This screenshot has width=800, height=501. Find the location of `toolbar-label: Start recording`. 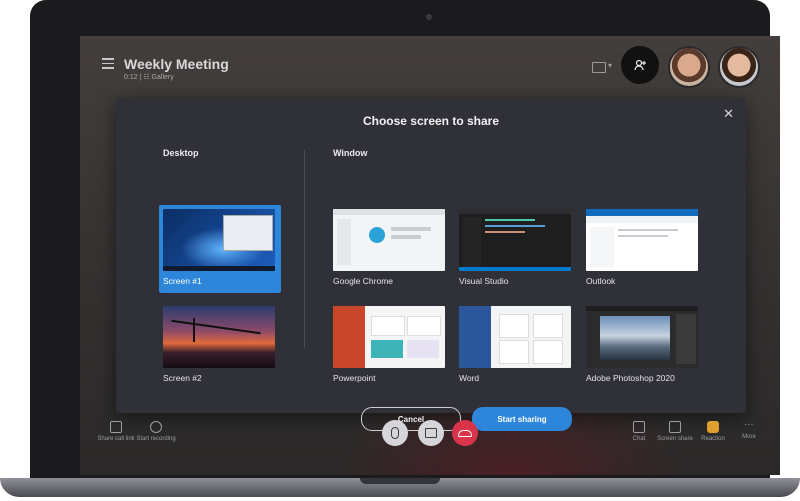

toolbar-label: Start recording is located at coordinates (156, 439).